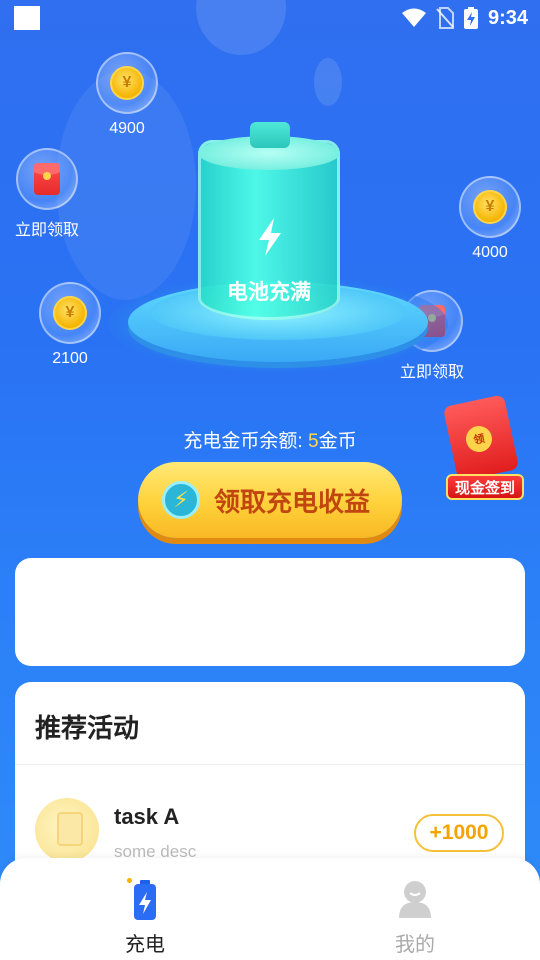 The image size is (540, 960). What do you see at coordinates (270, 612) in the screenshot?
I see `blank-card` at bounding box center [270, 612].